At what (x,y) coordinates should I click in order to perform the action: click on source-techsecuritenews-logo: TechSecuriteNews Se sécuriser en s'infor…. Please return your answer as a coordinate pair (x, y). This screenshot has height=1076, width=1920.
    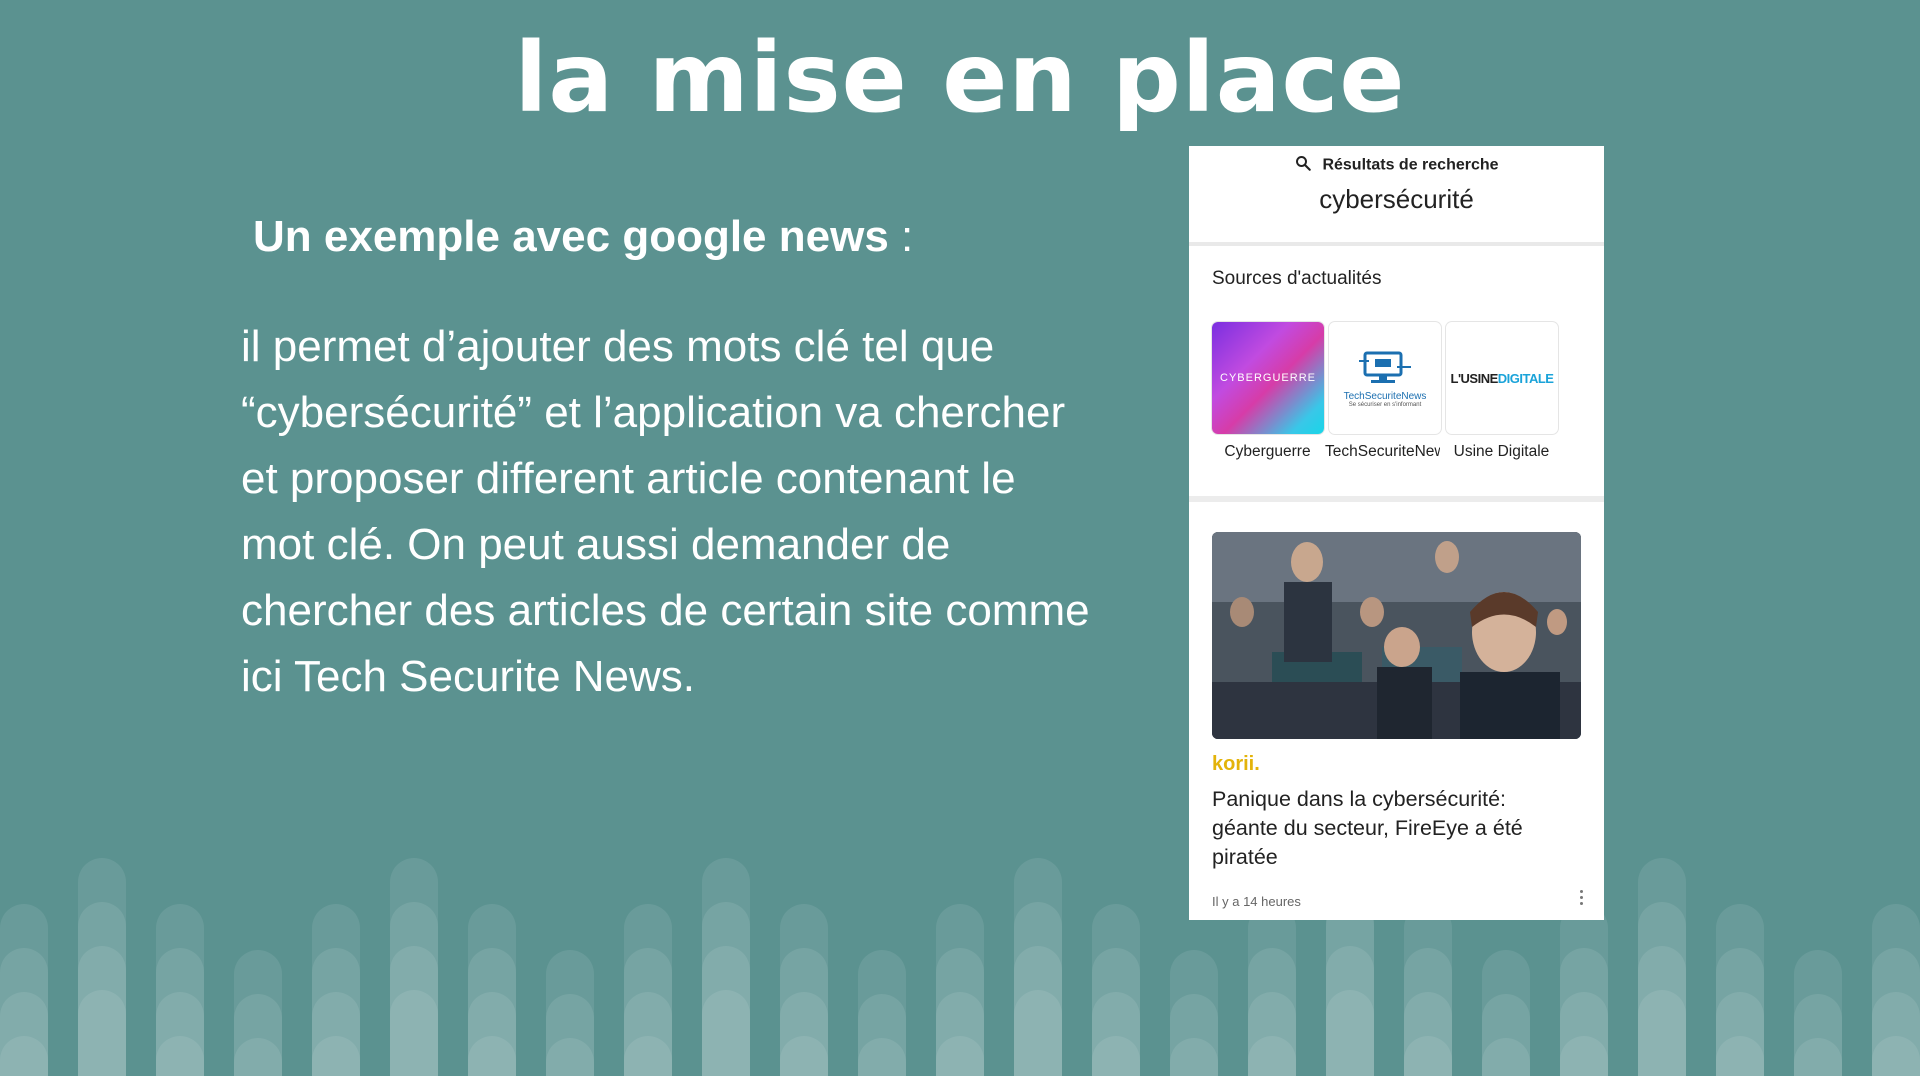
    Looking at the image, I should click on (1385, 378).